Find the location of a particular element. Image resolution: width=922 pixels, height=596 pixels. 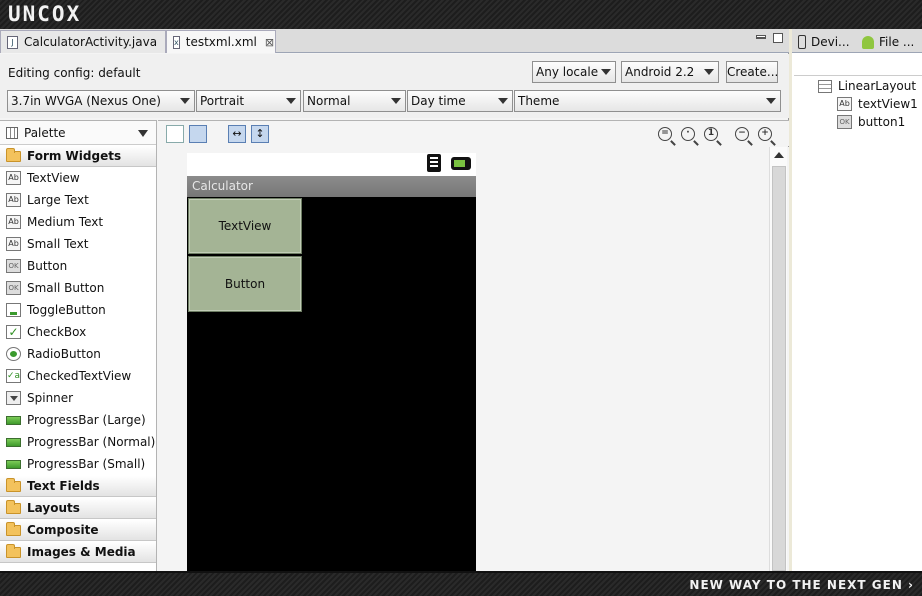

editing-config-label: Editing config: default is located at coordinates (74, 73).